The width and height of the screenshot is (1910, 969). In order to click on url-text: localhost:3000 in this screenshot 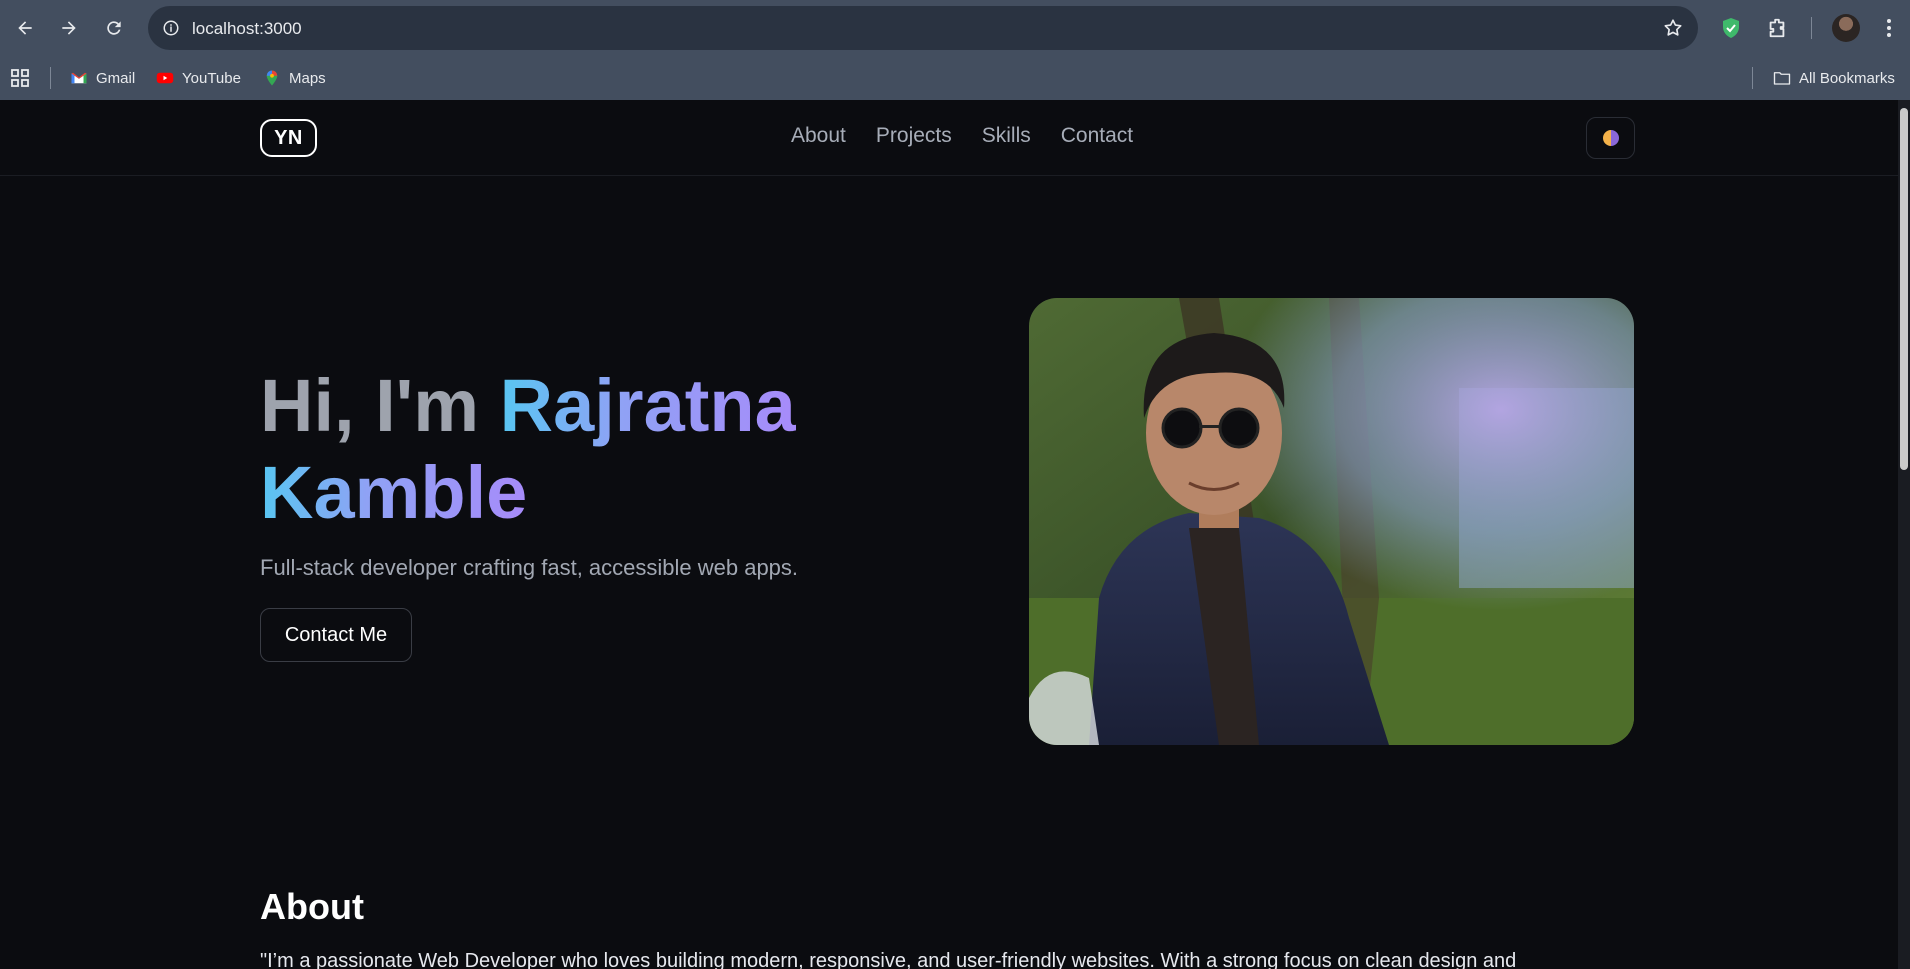, I will do `click(247, 28)`.